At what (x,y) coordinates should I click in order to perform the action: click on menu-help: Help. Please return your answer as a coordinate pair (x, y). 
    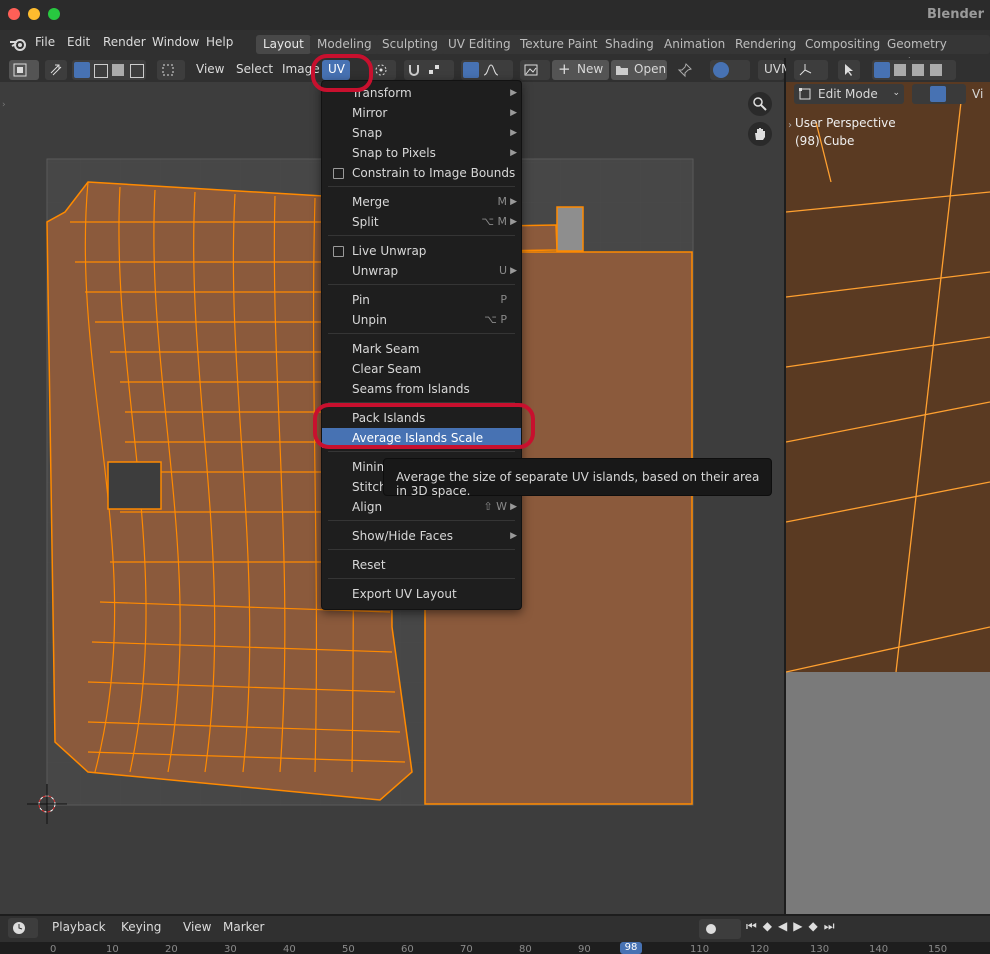
    Looking at the image, I should click on (219, 42).